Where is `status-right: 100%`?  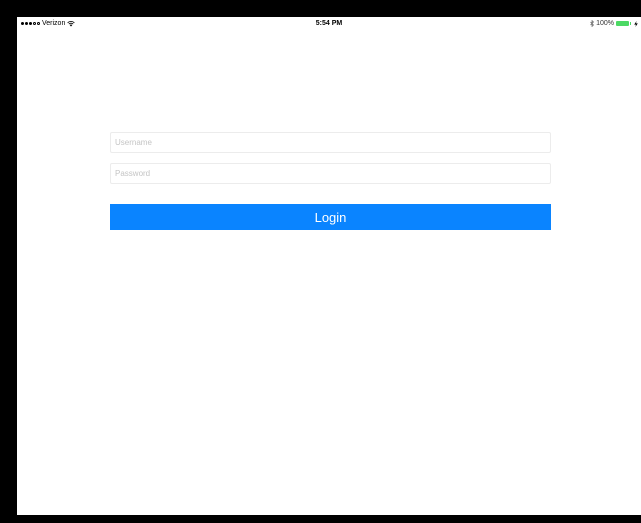
status-right: 100% is located at coordinates (614, 23).